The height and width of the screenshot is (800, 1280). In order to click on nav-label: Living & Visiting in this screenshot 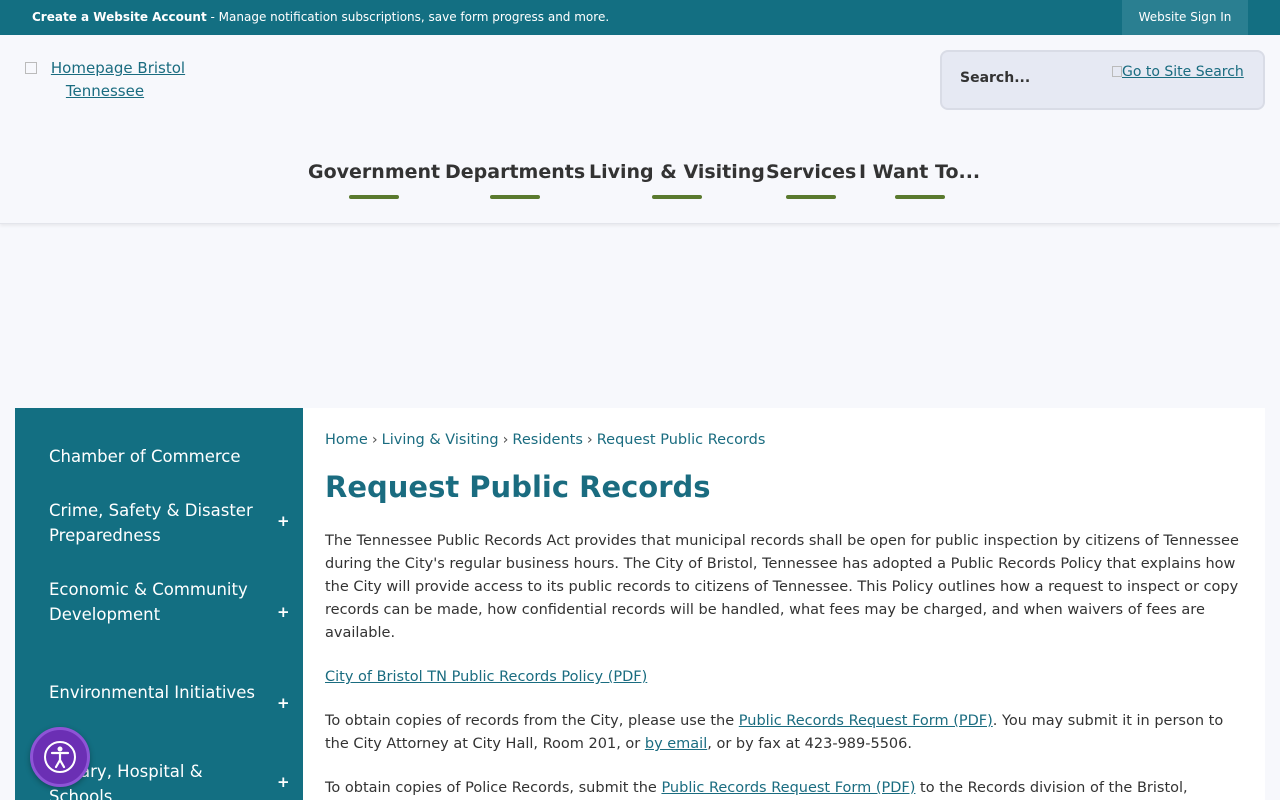, I will do `click(677, 172)`.